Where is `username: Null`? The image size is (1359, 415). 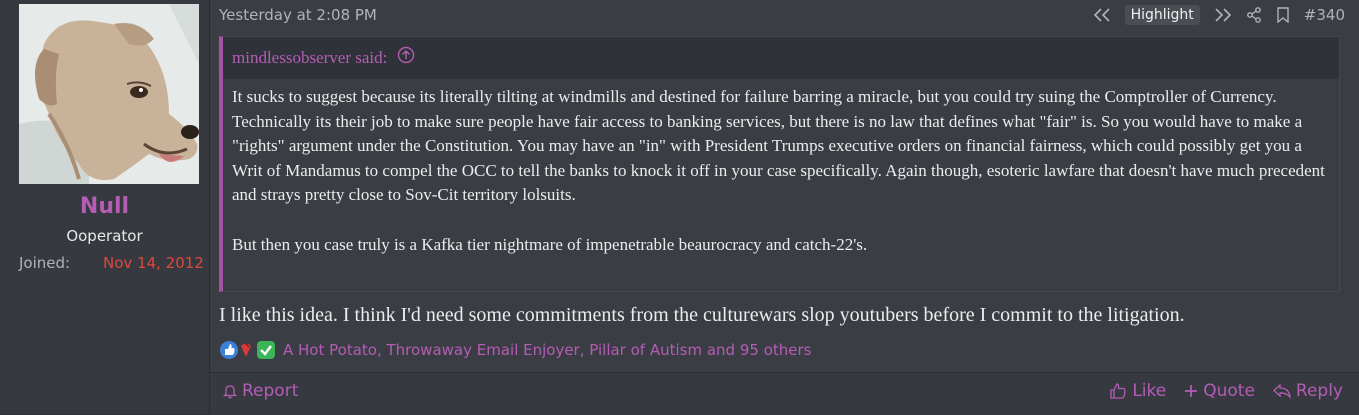 username: Null is located at coordinates (104, 206).